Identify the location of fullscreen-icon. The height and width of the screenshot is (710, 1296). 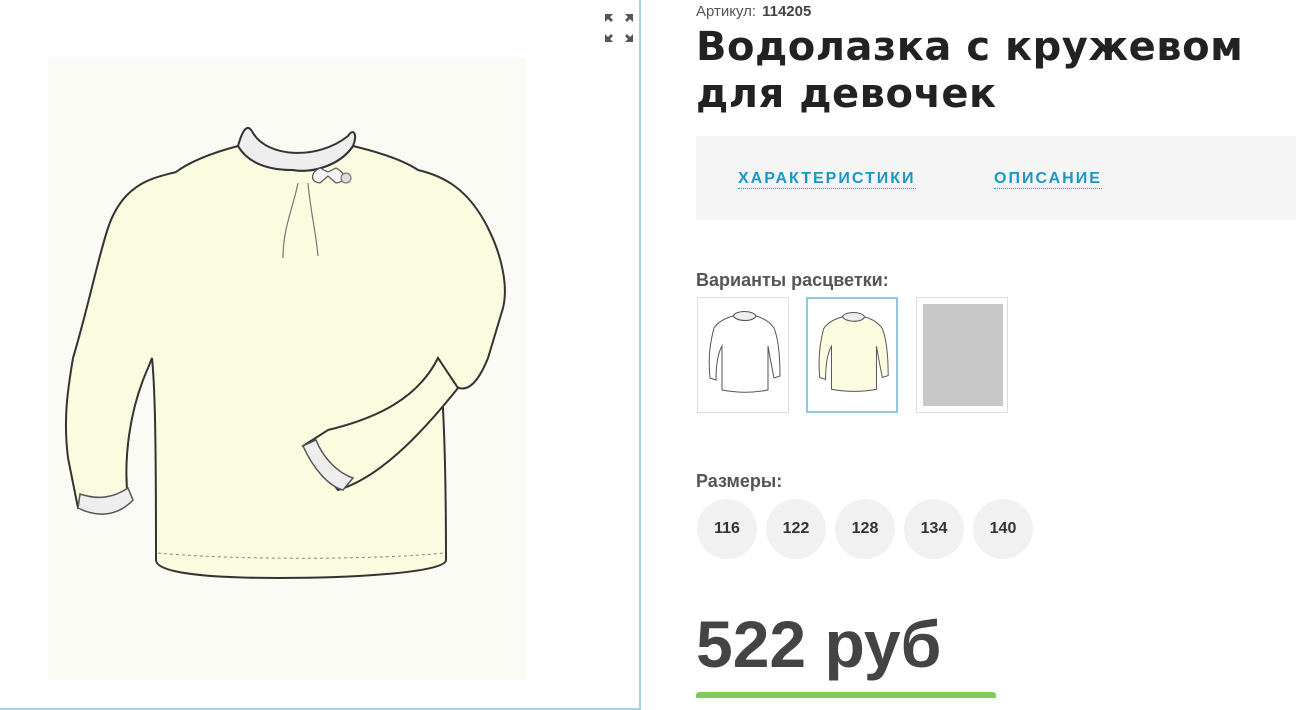
(619, 28).